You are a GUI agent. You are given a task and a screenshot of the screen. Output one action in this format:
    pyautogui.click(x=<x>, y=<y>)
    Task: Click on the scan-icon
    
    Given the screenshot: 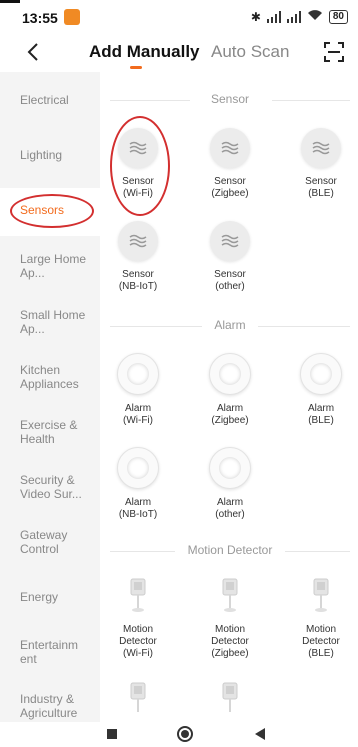 What is the action you would take?
    pyautogui.click(x=334, y=52)
    